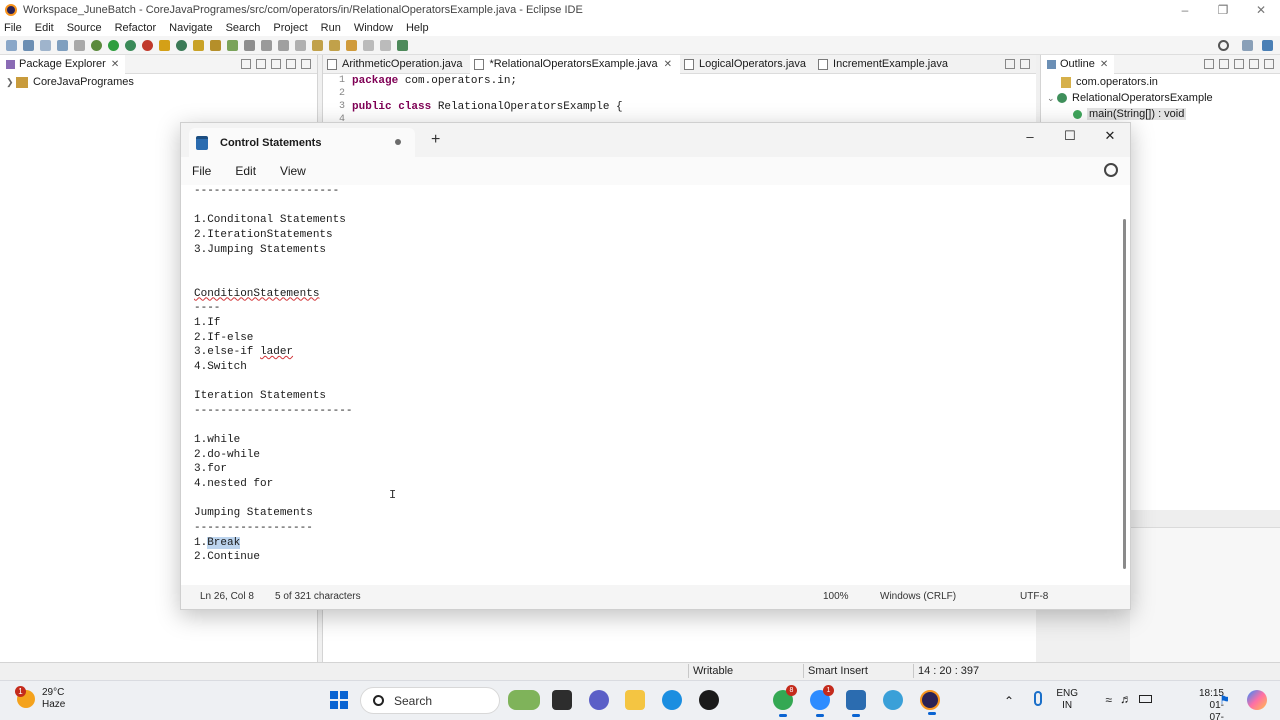 Image resolution: width=1280 pixels, height=720 pixels. I want to click on notepad-menu-file: File, so click(201, 171).